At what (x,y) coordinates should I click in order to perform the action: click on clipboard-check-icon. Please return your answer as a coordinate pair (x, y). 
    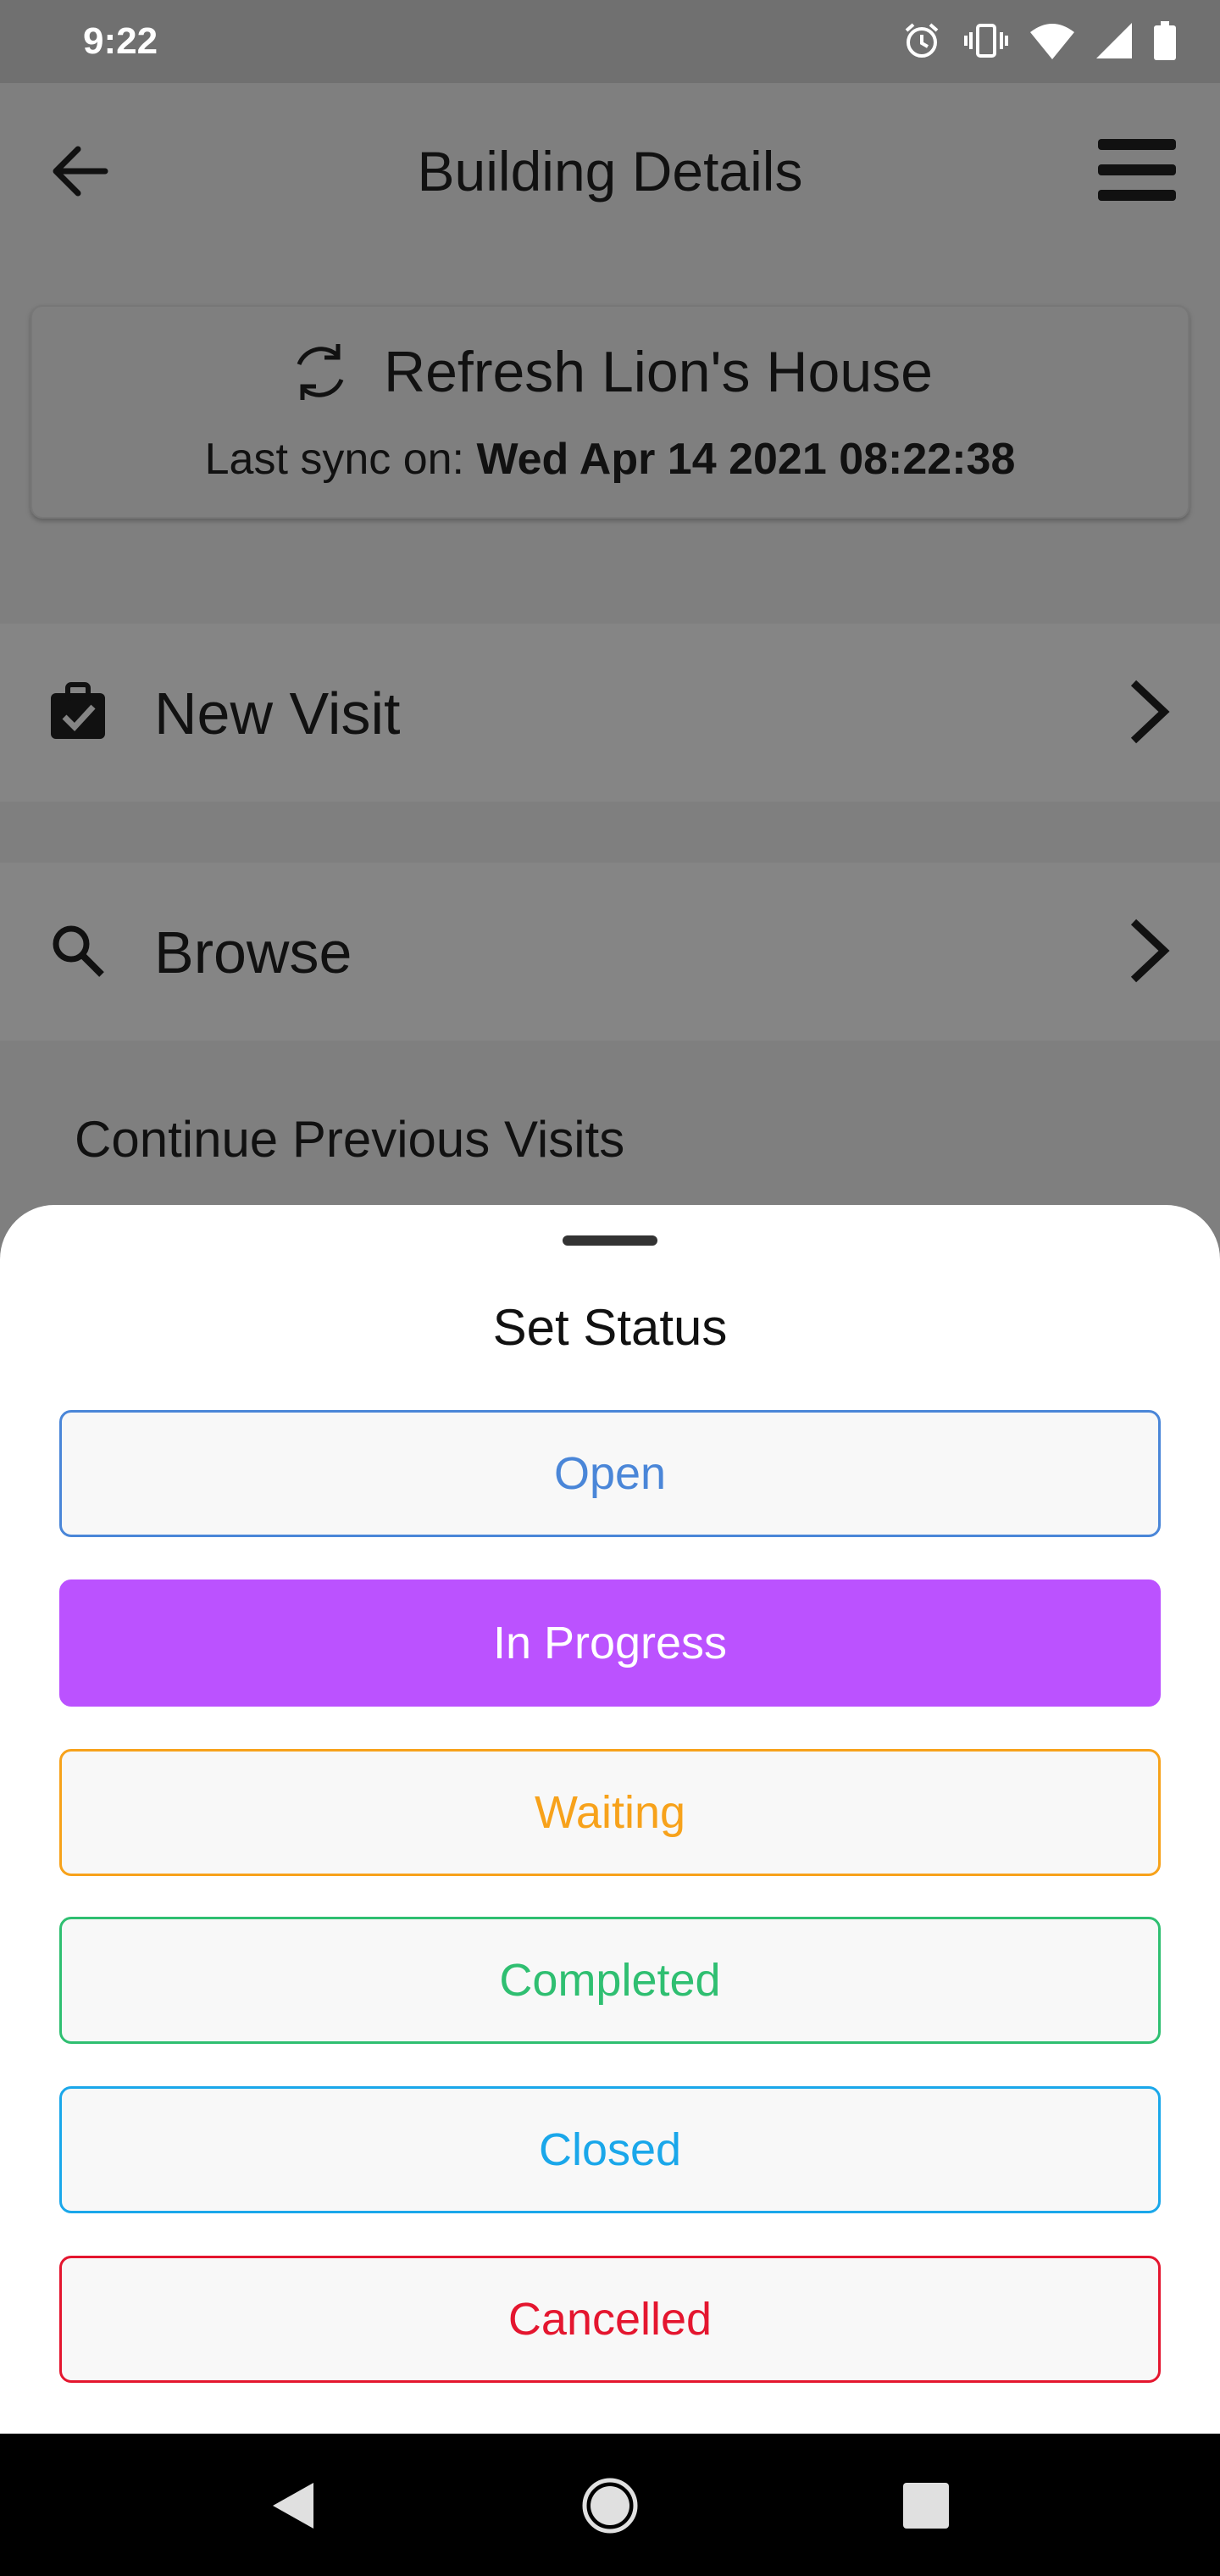
    Looking at the image, I should click on (78, 710).